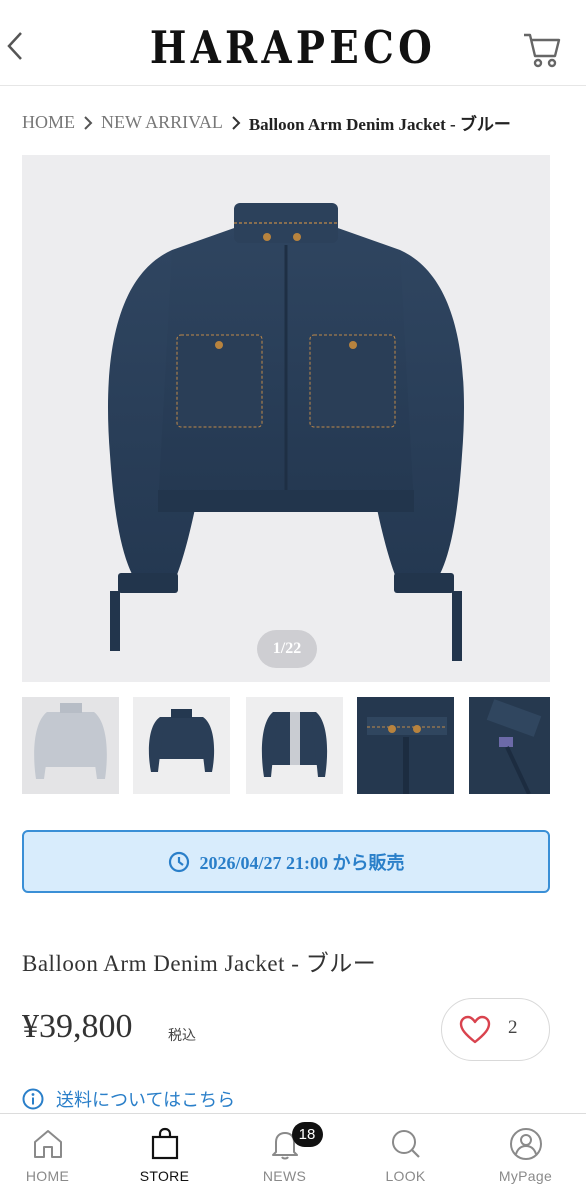  I want to click on breadcrumb-home: HOME, so click(48, 122).